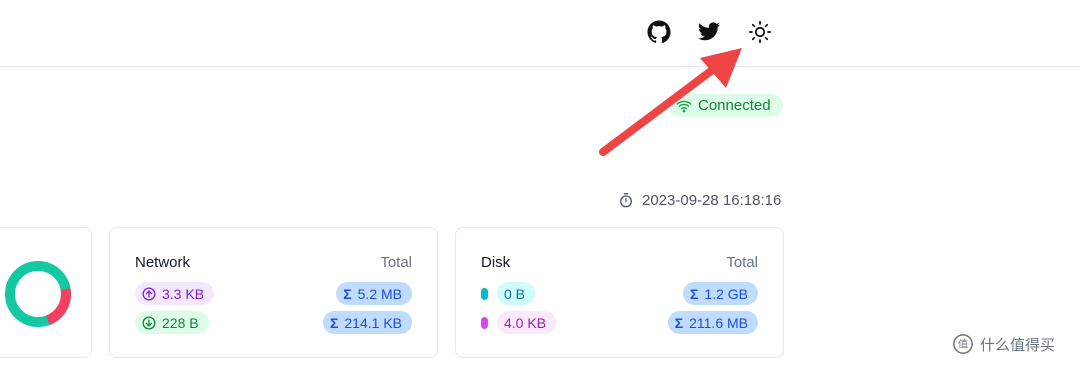  What do you see at coordinates (712, 200) in the screenshot?
I see `timestamp-text: 2023-09-28 16:18:16` at bounding box center [712, 200].